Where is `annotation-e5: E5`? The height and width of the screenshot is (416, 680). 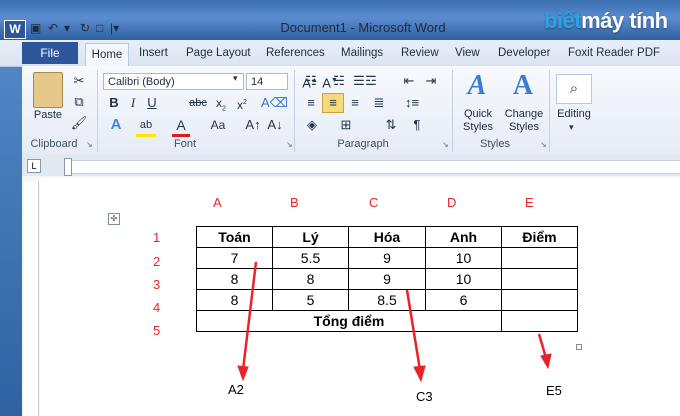
annotation-e5: E5 is located at coordinates (554, 390).